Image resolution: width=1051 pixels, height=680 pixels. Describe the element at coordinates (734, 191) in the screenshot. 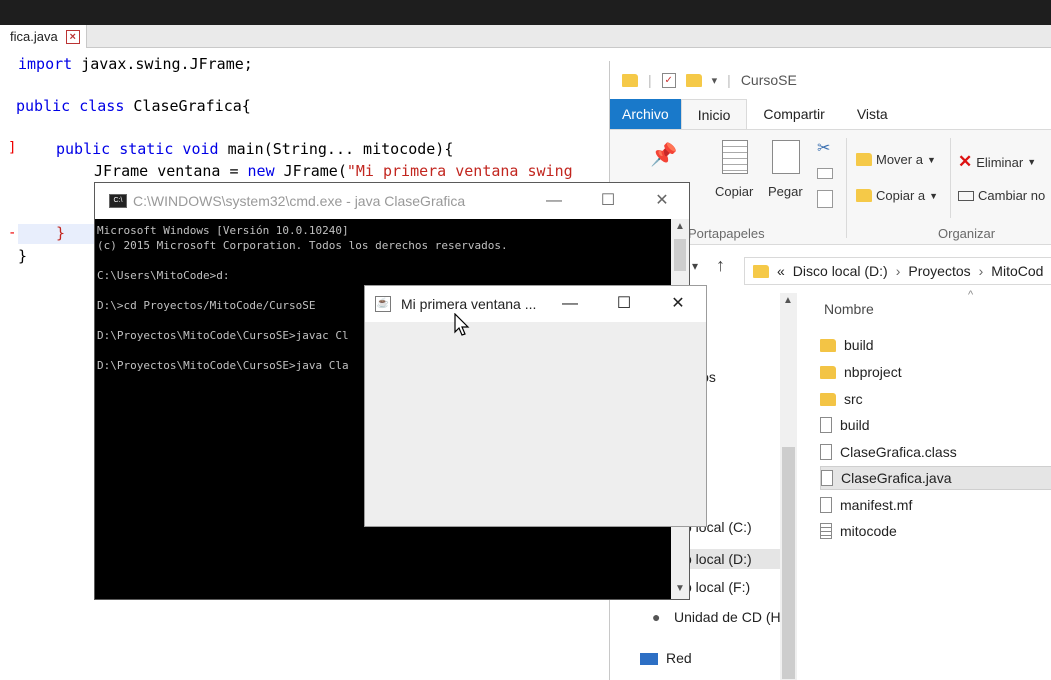

I see `copy-button: Copiar` at that location.